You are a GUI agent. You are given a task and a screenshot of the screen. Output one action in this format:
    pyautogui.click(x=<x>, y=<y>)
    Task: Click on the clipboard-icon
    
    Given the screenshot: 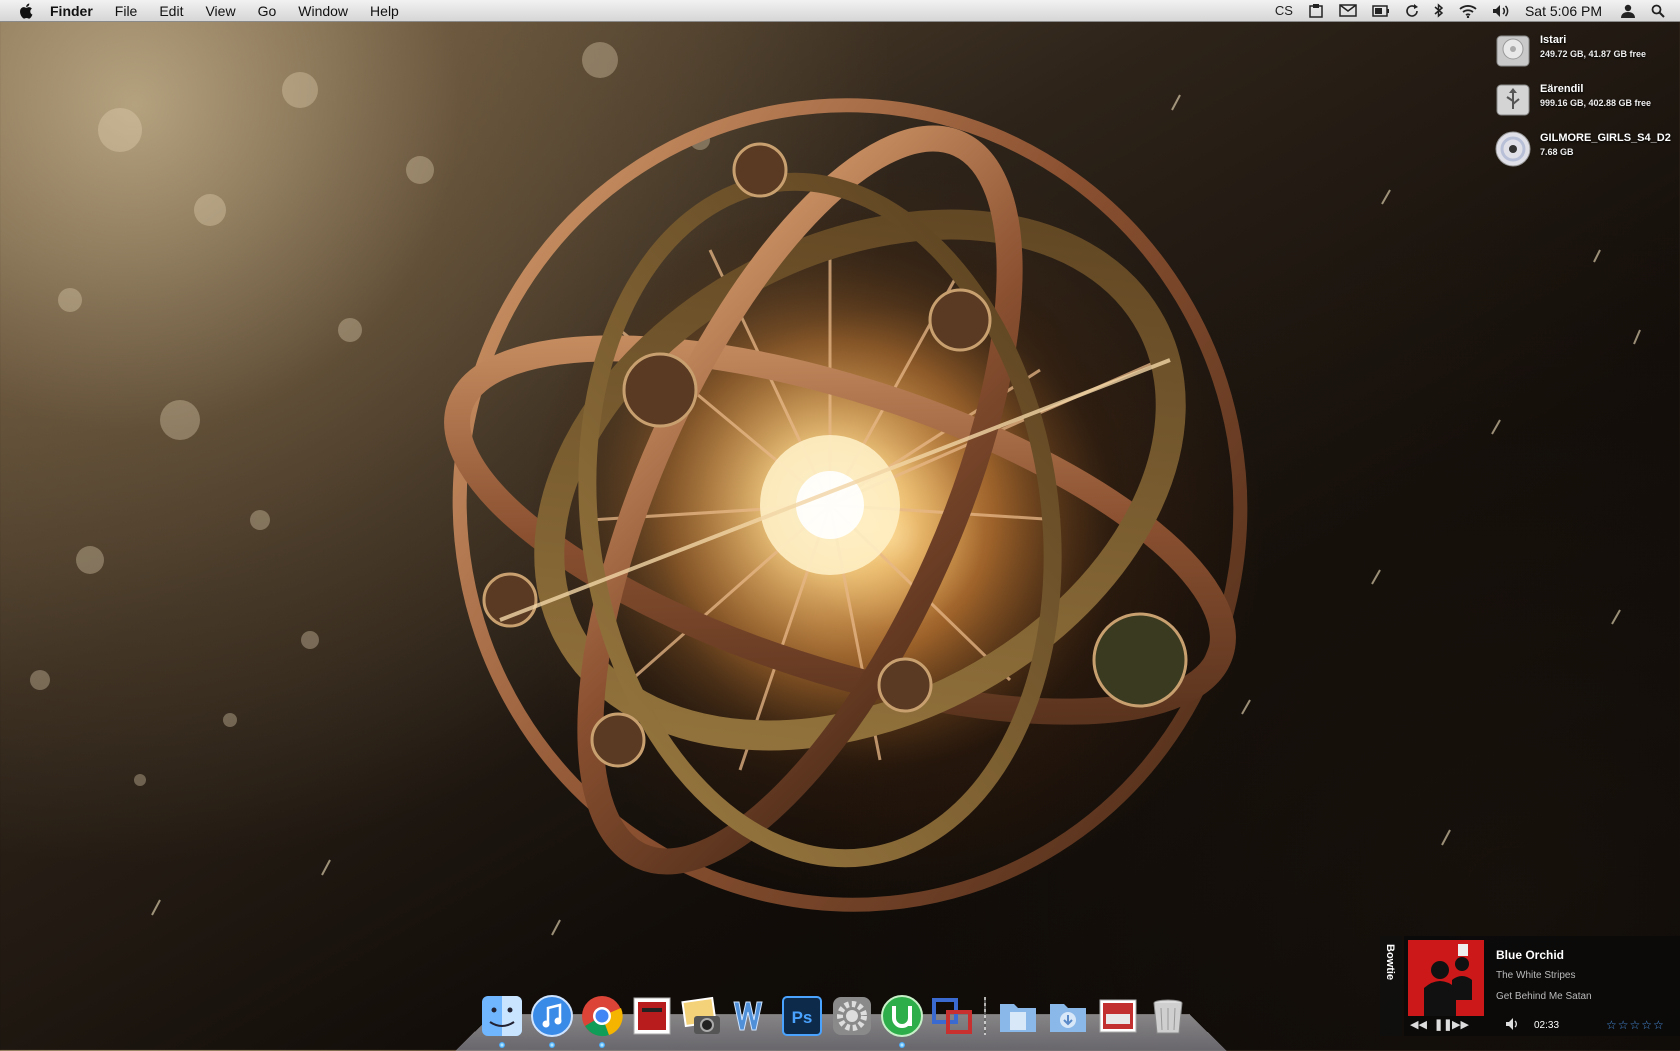 What is the action you would take?
    pyautogui.click(x=1316, y=10)
    